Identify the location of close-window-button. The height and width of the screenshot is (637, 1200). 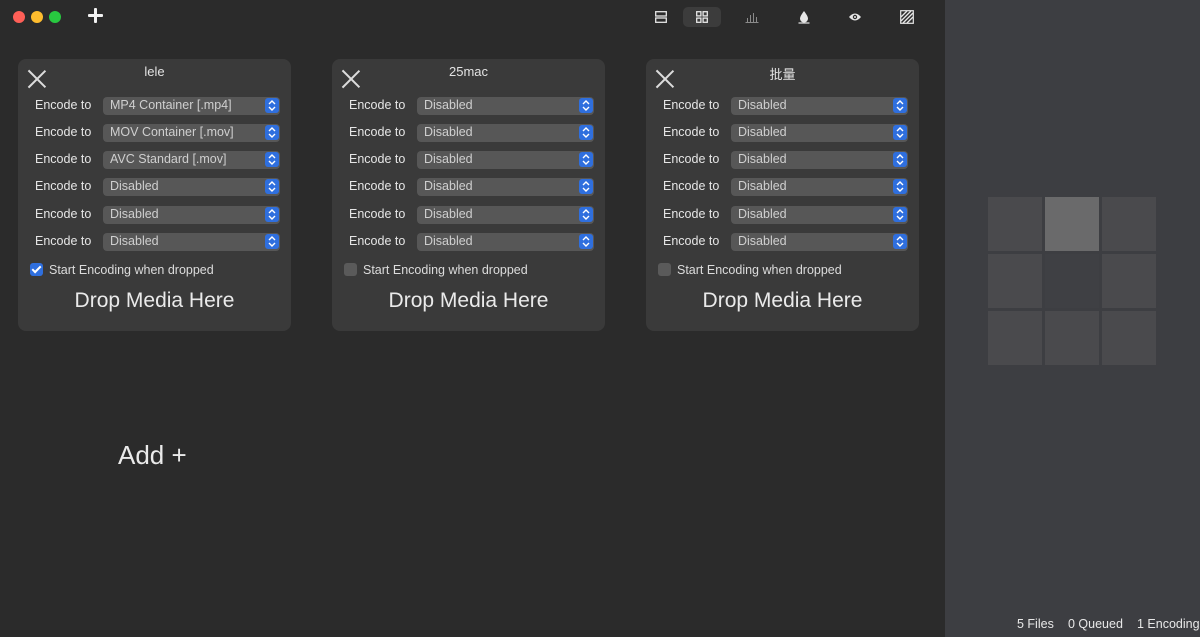
(19, 17).